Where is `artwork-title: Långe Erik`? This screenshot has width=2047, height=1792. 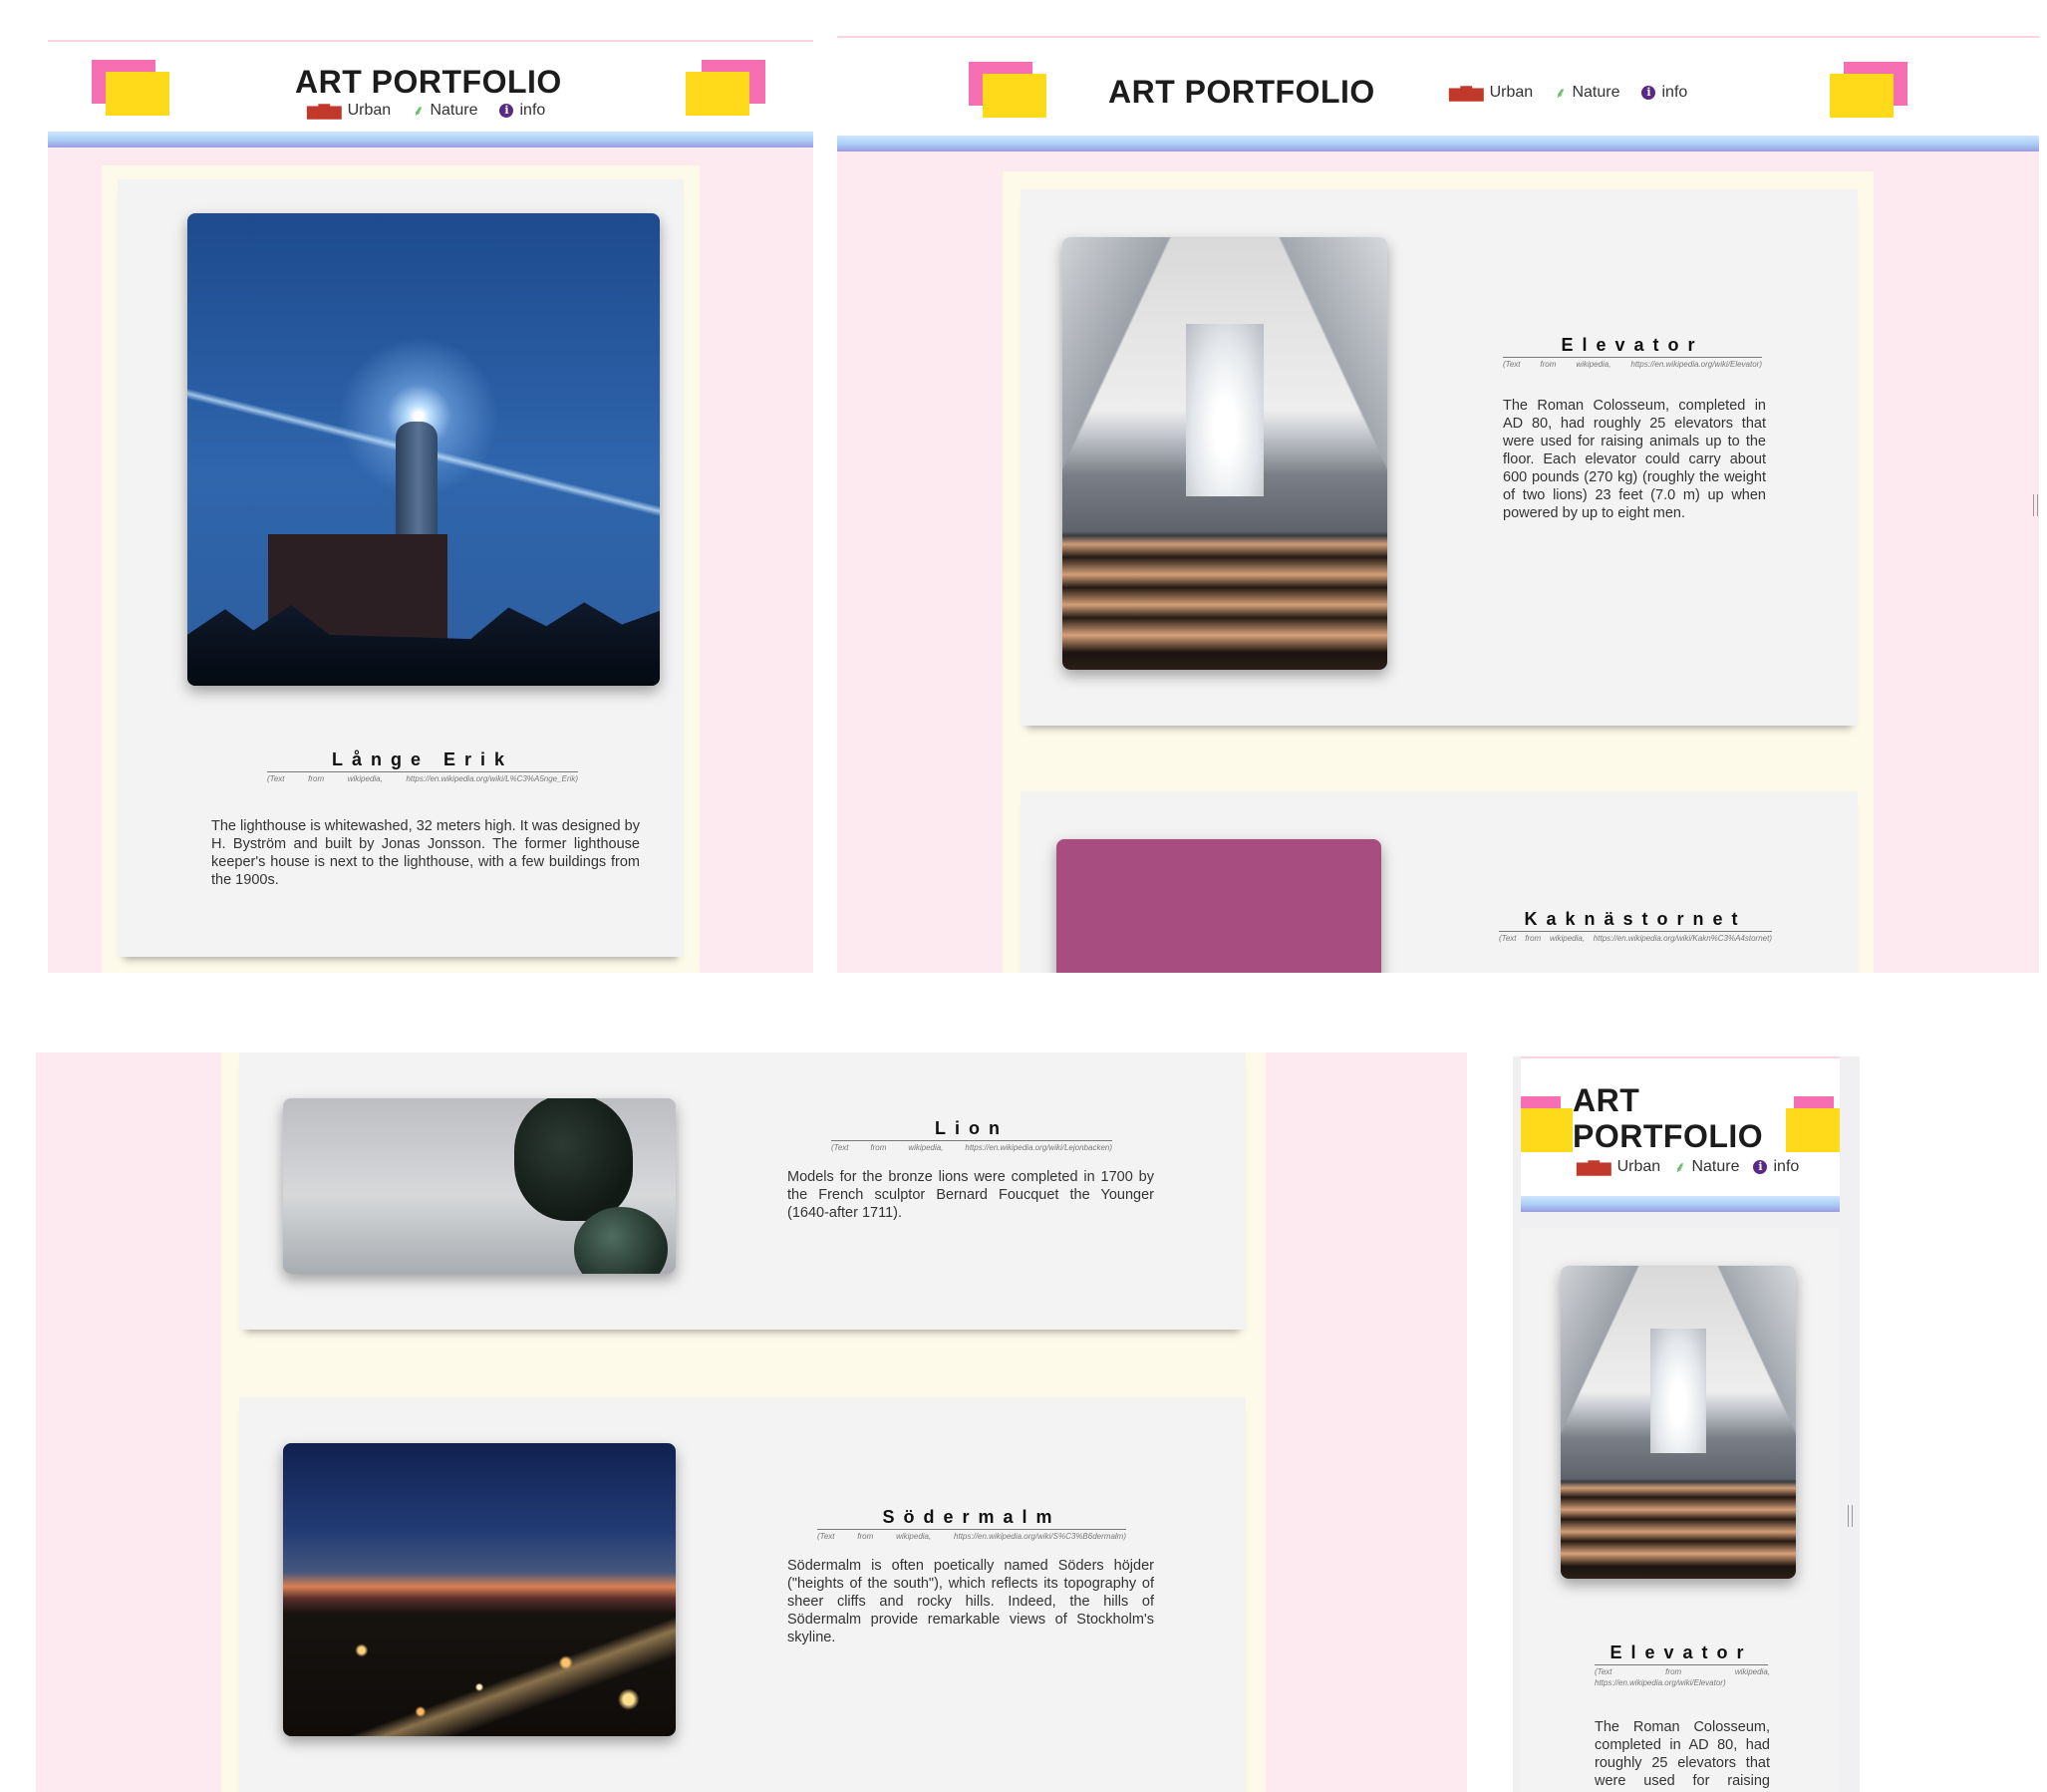
artwork-title: Långe Erik is located at coordinates (422, 760).